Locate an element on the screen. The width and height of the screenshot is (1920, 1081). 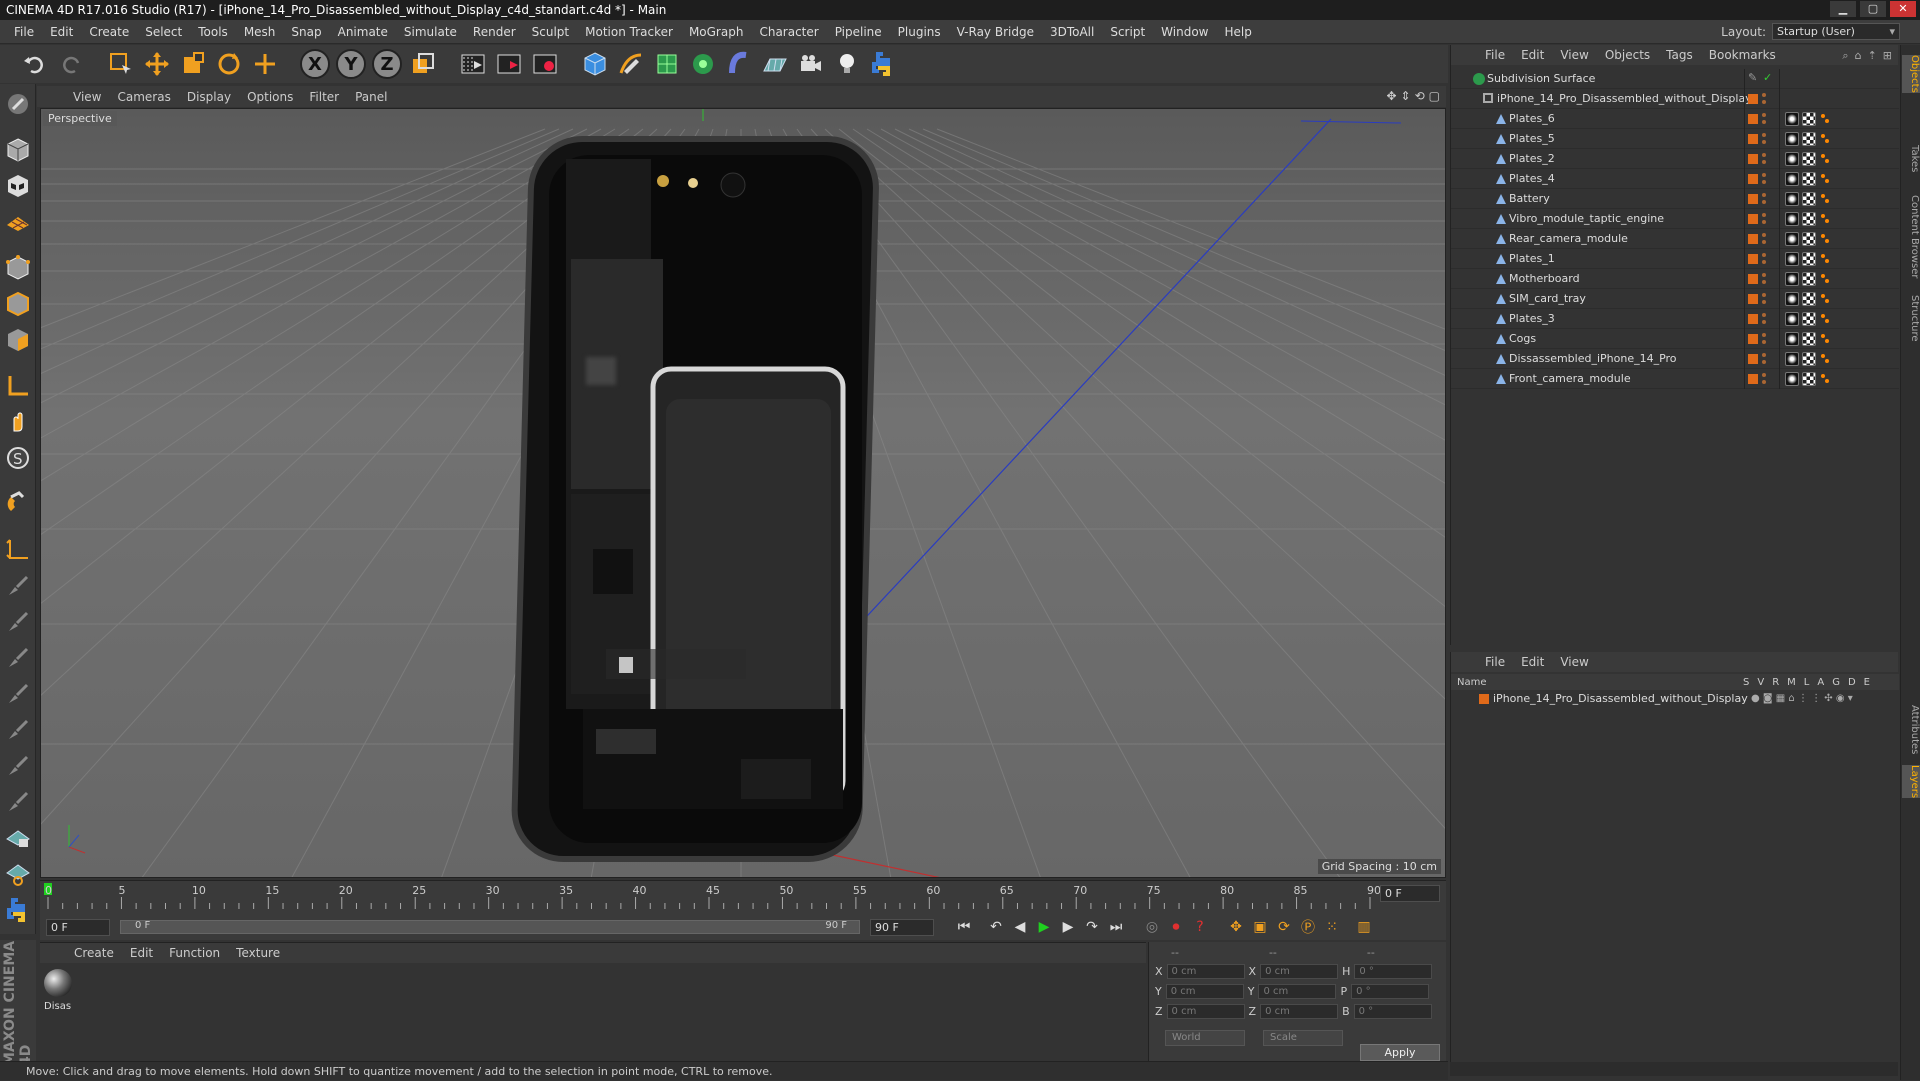
menu-character: Character is located at coordinates (788, 32).